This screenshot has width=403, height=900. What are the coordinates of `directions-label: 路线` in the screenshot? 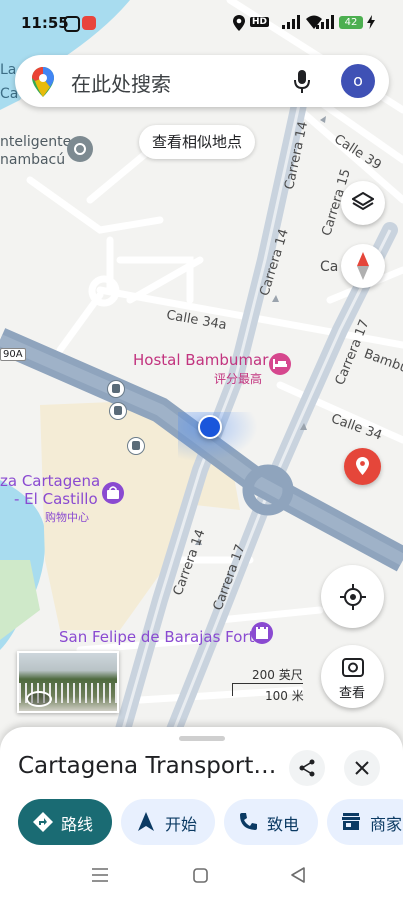 It's located at (77, 824).